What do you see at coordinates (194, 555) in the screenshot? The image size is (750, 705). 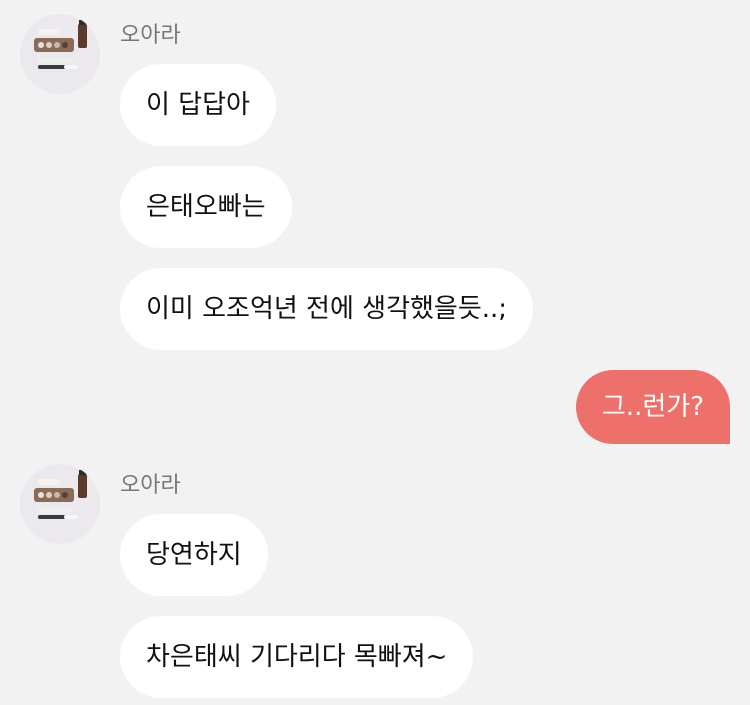 I see `message-bubble-incoming: 당연하지` at bounding box center [194, 555].